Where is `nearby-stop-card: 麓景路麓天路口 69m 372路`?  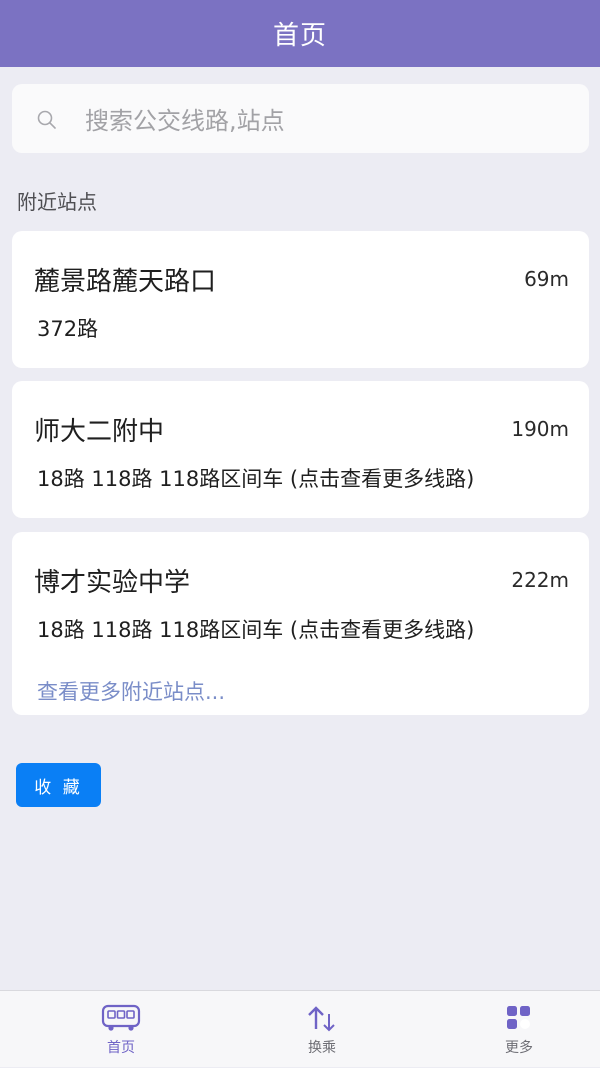 nearby-stop-card: 麓景路麓天路口 69m 372路 is located at coordinates (300, 299).